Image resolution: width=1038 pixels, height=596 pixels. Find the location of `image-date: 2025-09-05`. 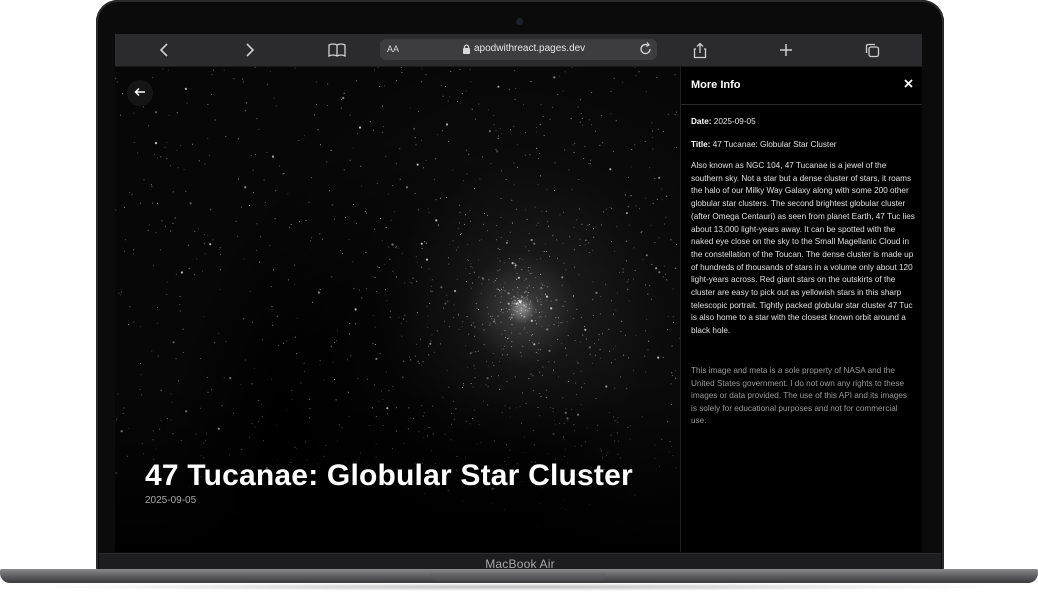

image-date: 2025-09-05 is located at coordinates (171, 500).